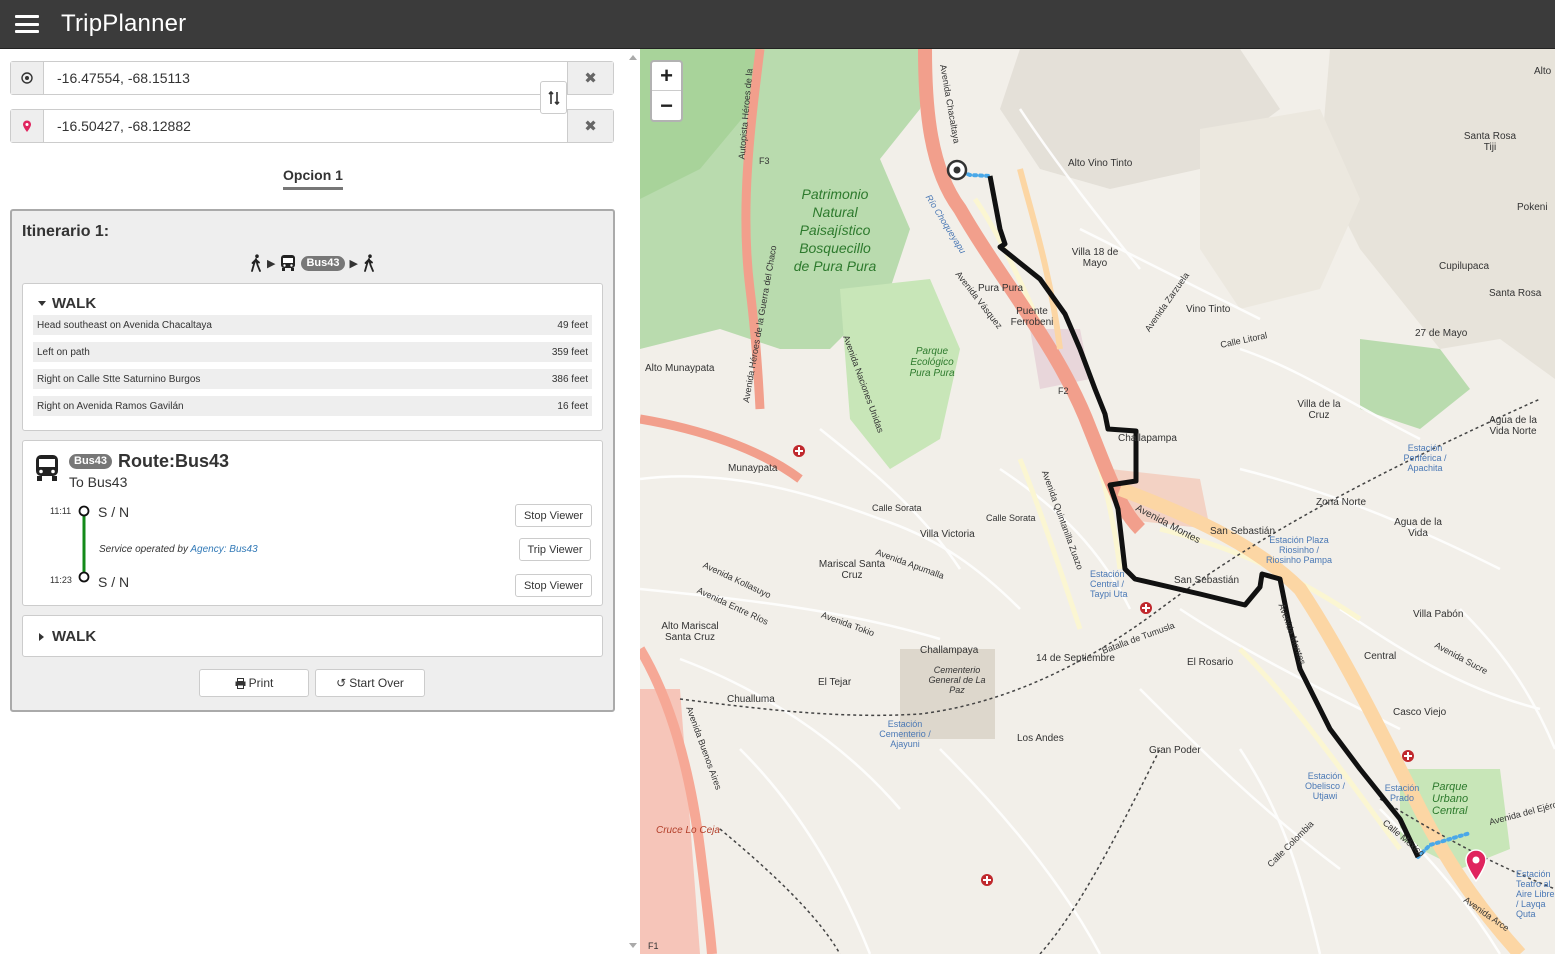  I want to click on map-label-parque-ecologico: Parque Ecológico Pura Pura, so click(932, 362).